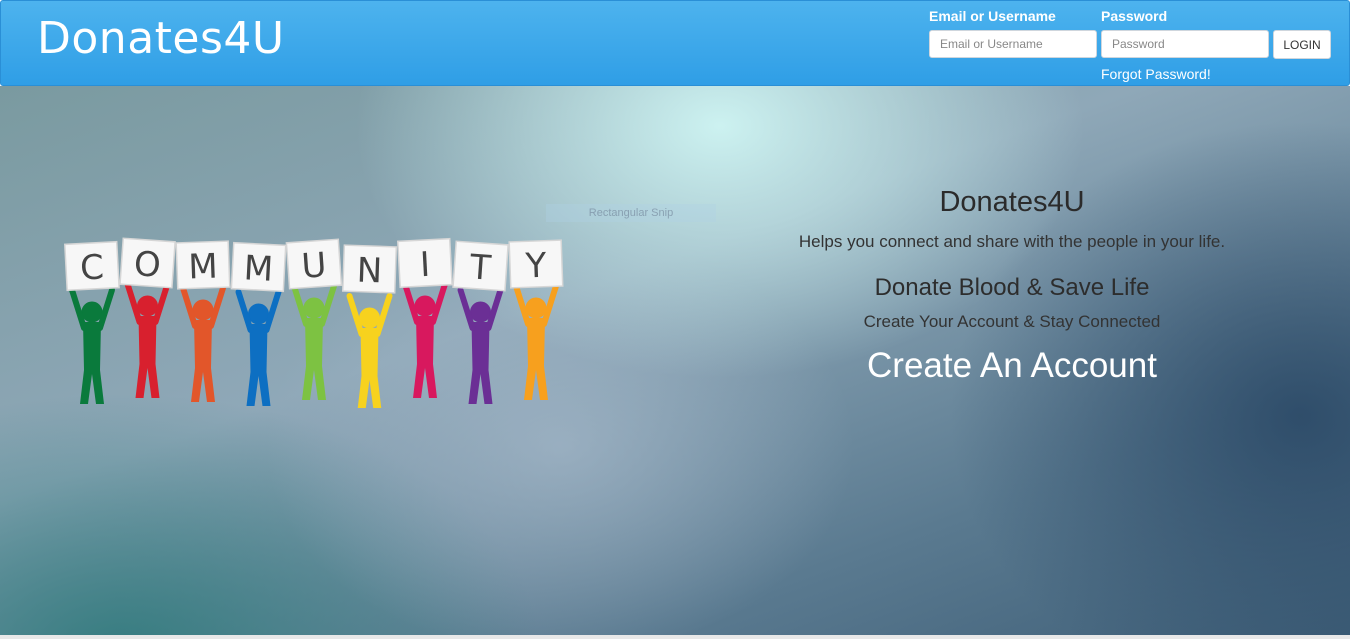 This screenshot has width=1350, height=639. I want to click on community-letter: O, so click(147, 265).